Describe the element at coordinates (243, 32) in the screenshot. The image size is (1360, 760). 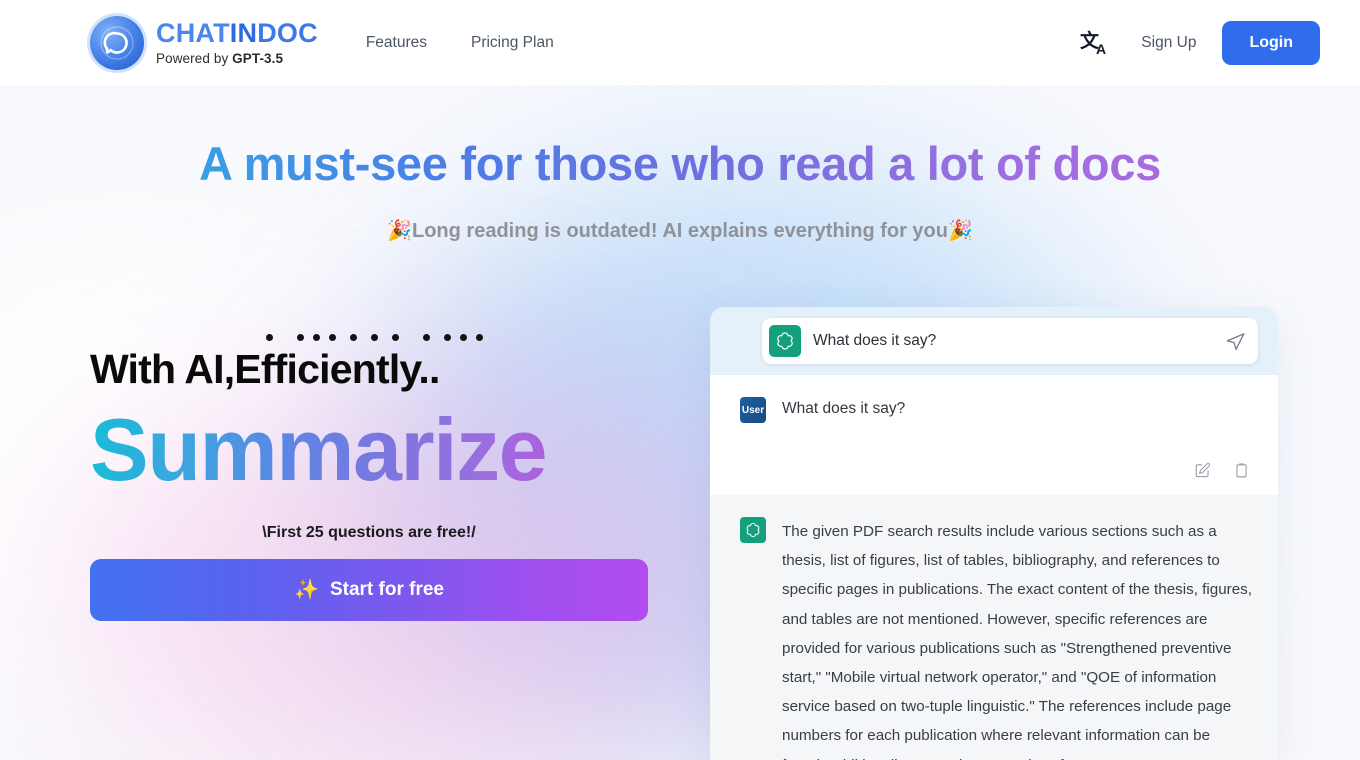
I see `brand-name-part2: IN` at that location.